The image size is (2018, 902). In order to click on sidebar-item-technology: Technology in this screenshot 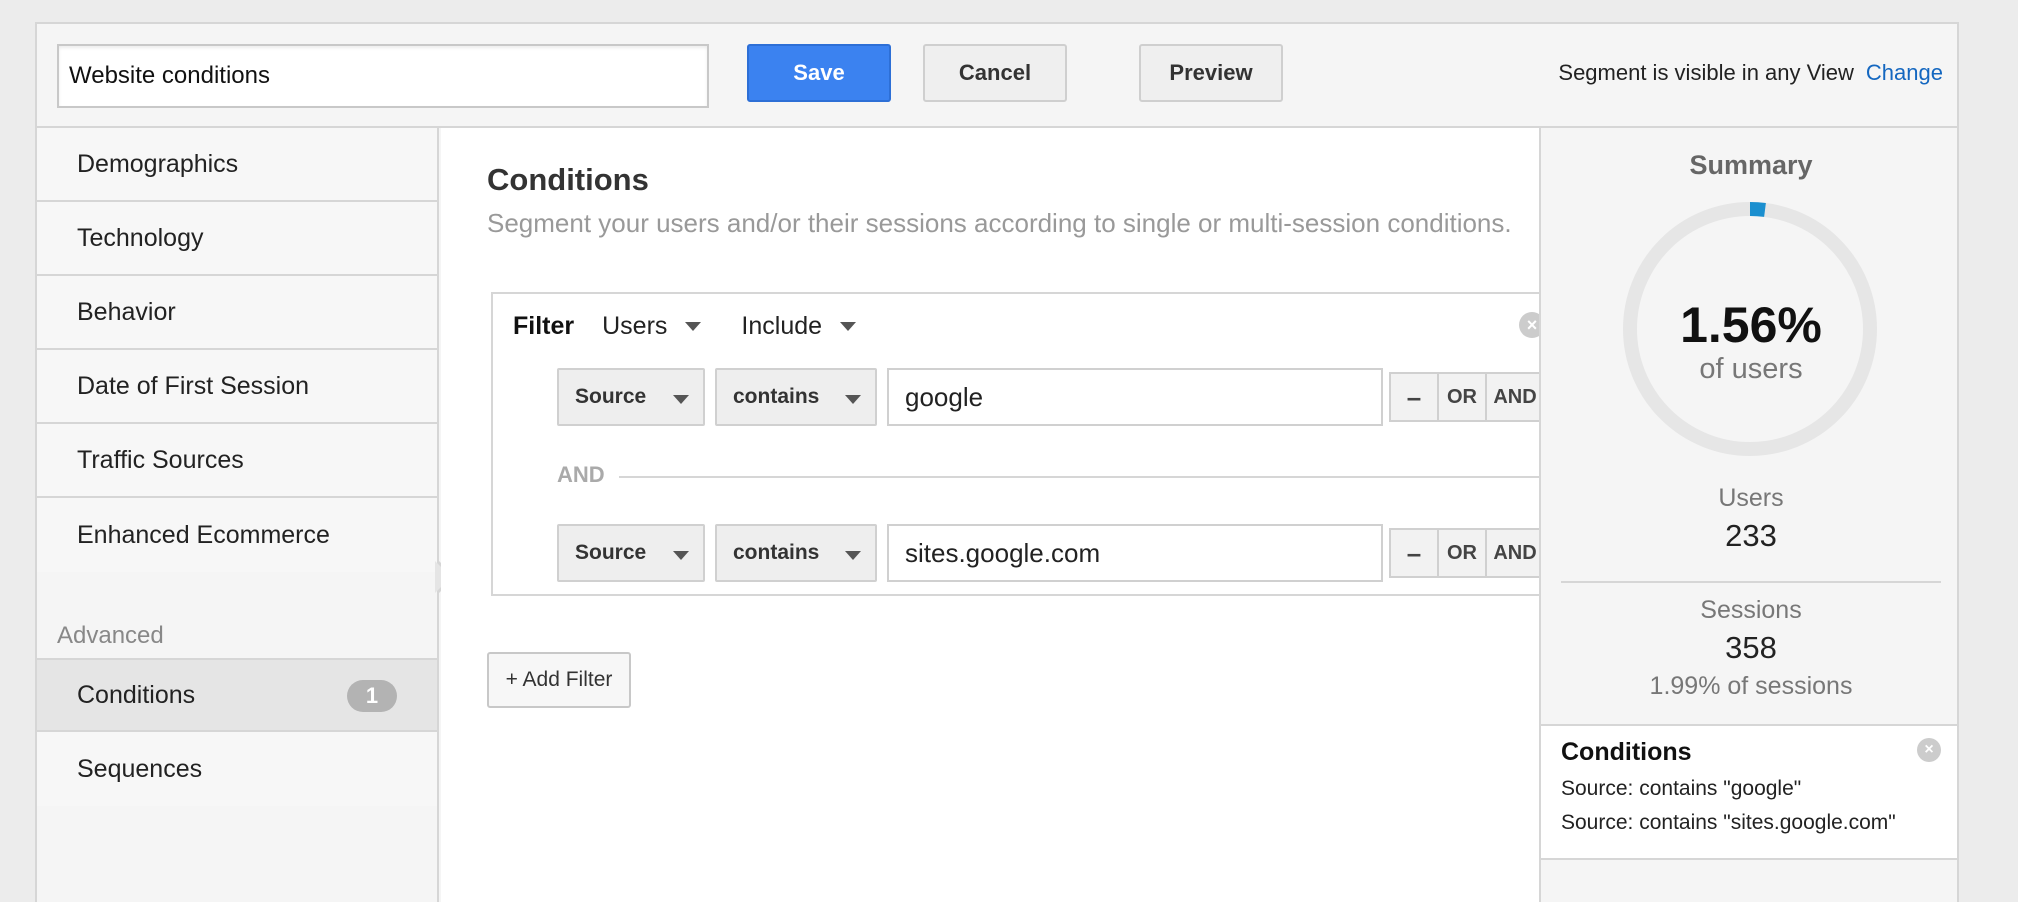, I will do `click(237, 239)`.